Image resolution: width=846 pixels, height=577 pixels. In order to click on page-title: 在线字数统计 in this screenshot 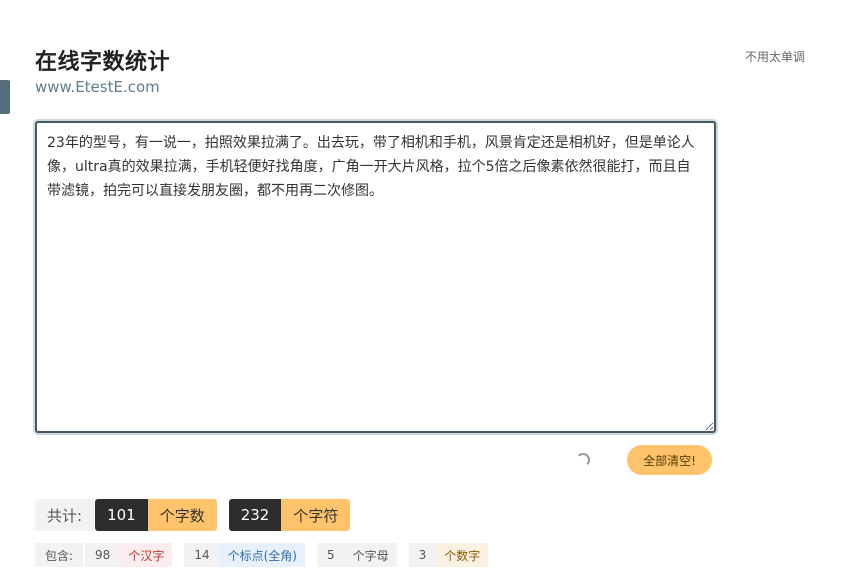, I will do `click(103, 62)`.